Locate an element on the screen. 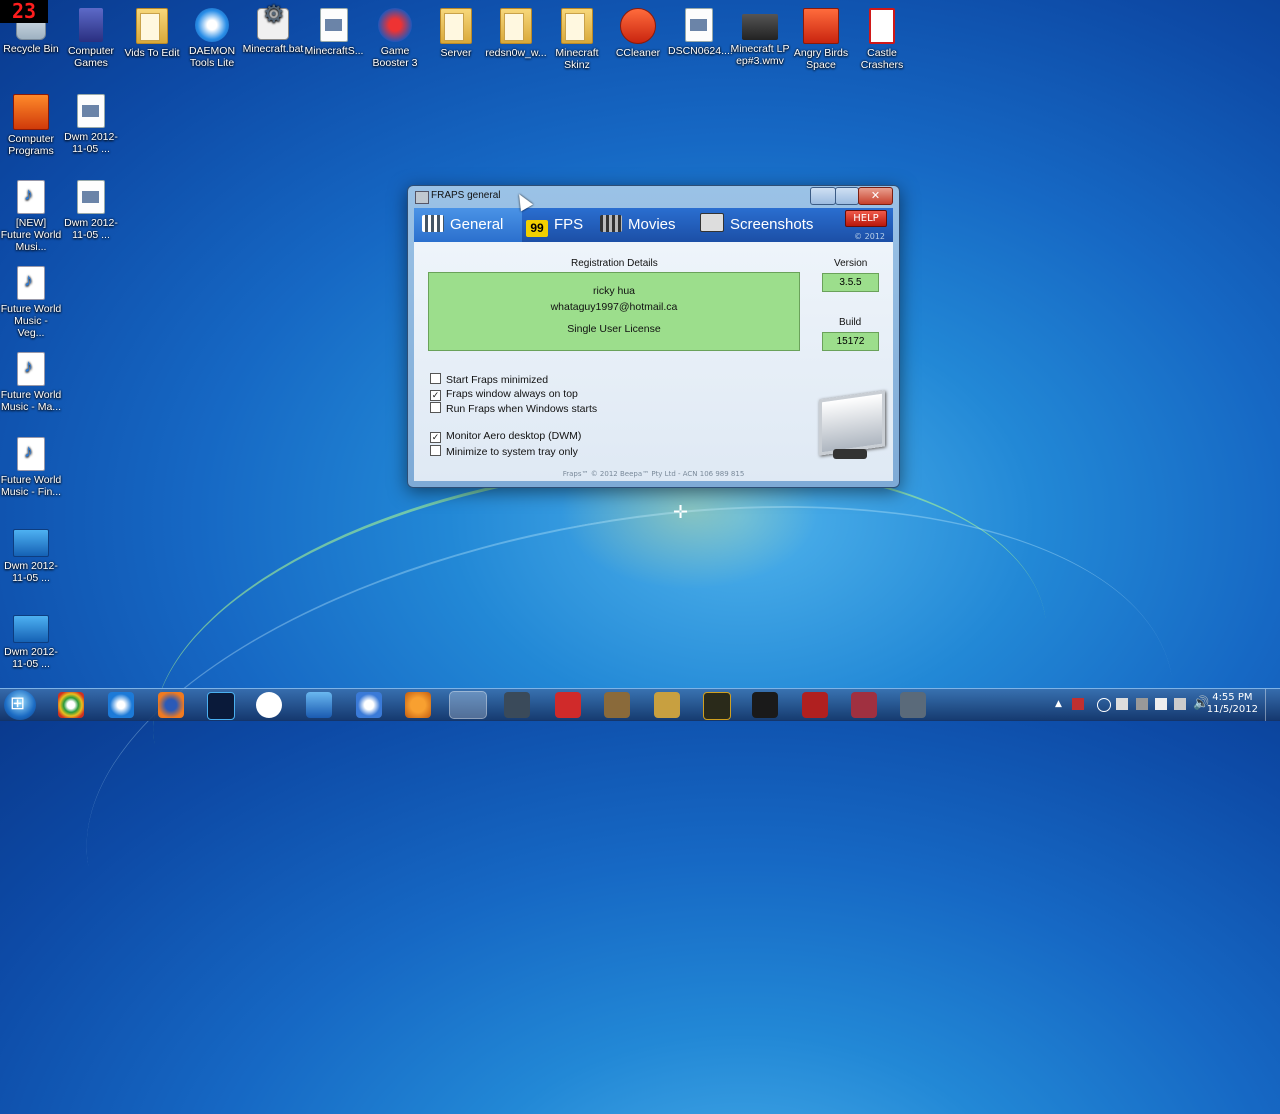 The image size is (1280, 1114). close-button: ✕ is located at coordinates (875, 196).